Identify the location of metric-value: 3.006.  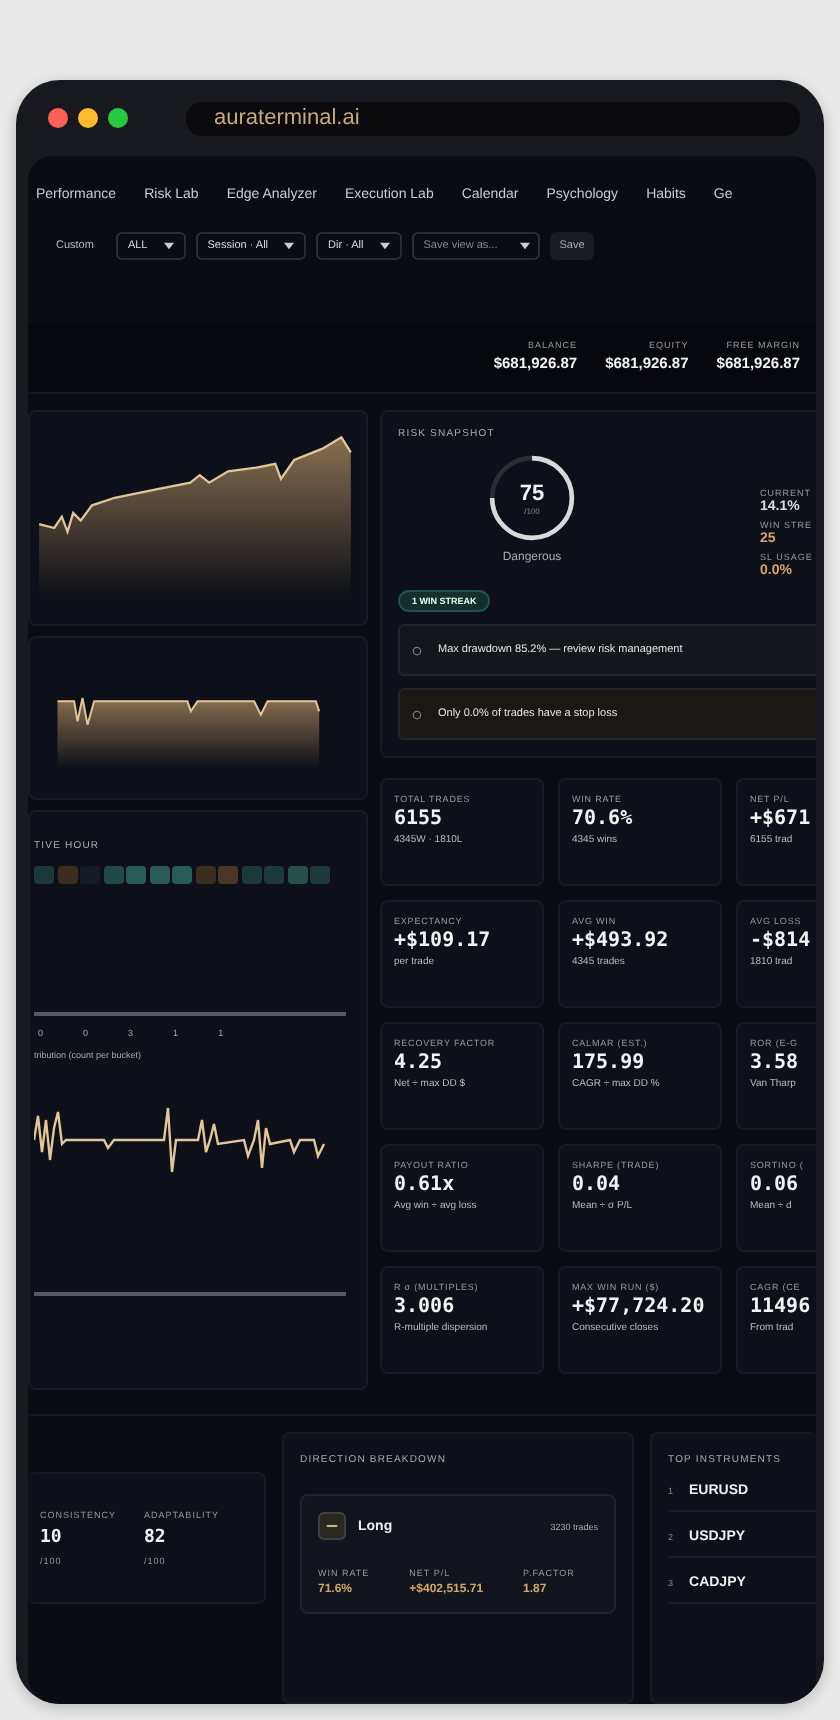
(425, 1307).